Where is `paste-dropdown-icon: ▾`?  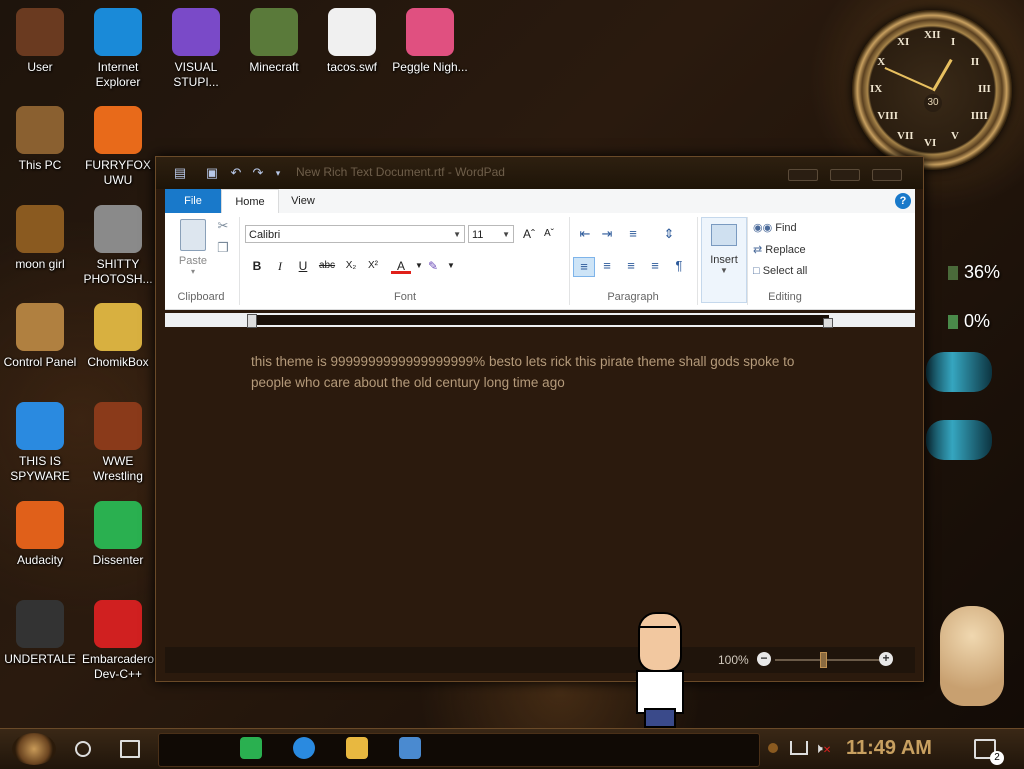
paste-dropdown-icon: ▾ is located at coordinates (192, 271).